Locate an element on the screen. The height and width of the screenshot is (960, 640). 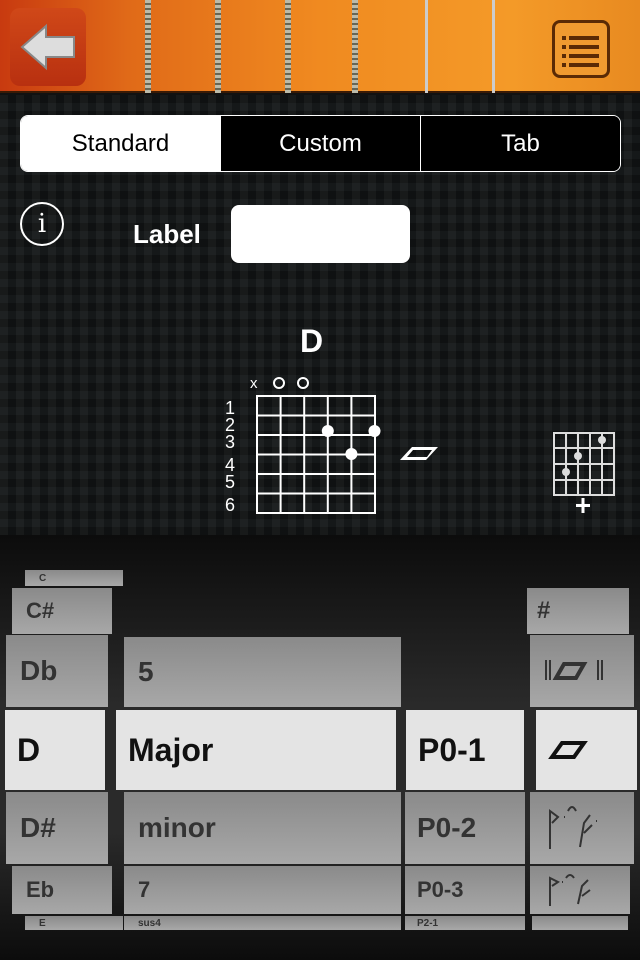
fret-number: 3 is located at coordinates (230, 442).